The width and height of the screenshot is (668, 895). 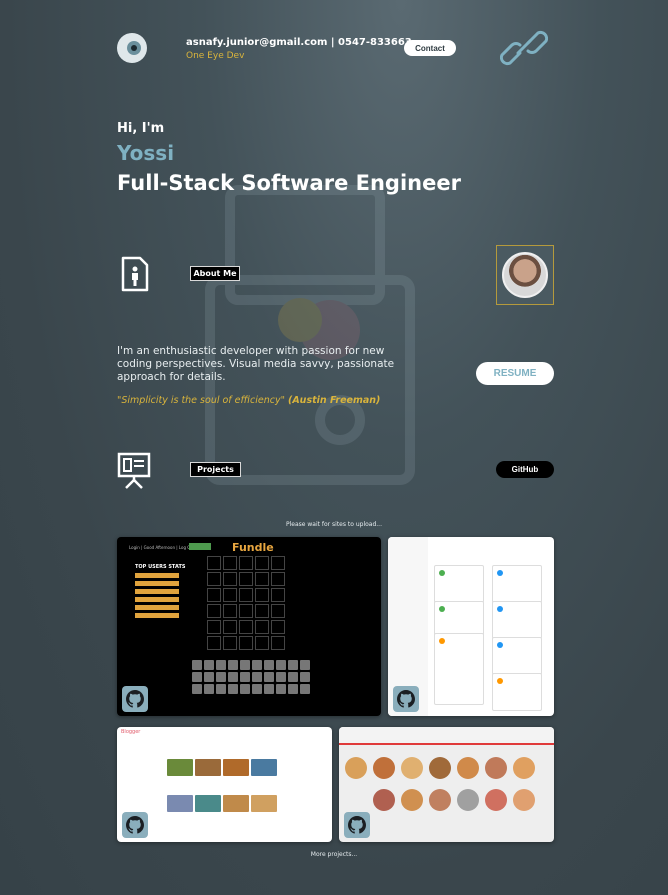 I want to click on project-card-blog: Blogger, so click(x=224, y=784).